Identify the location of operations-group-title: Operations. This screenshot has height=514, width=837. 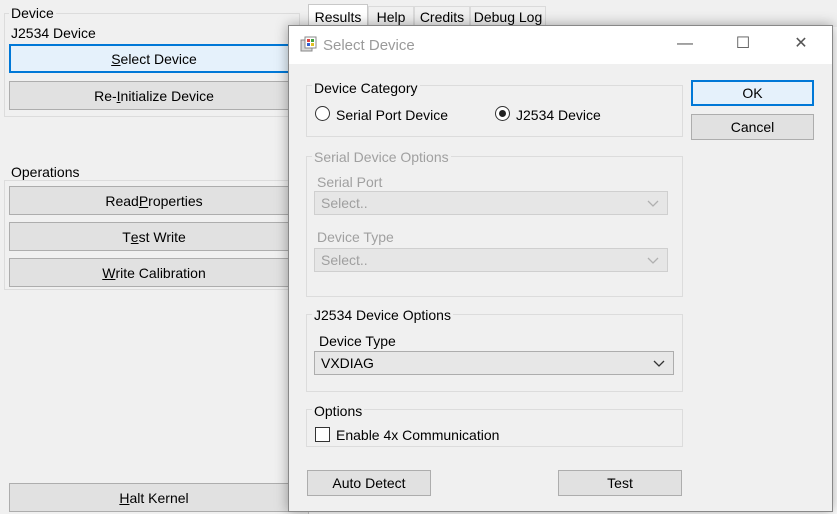
(45, 172).